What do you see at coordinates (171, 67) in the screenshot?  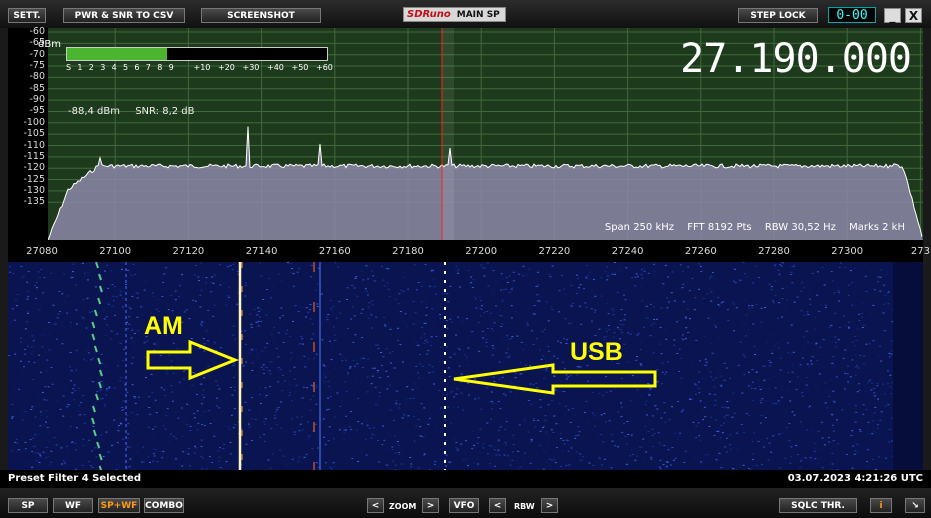 I see `s-meter-tick: 9` at bounding box center [171, 67].